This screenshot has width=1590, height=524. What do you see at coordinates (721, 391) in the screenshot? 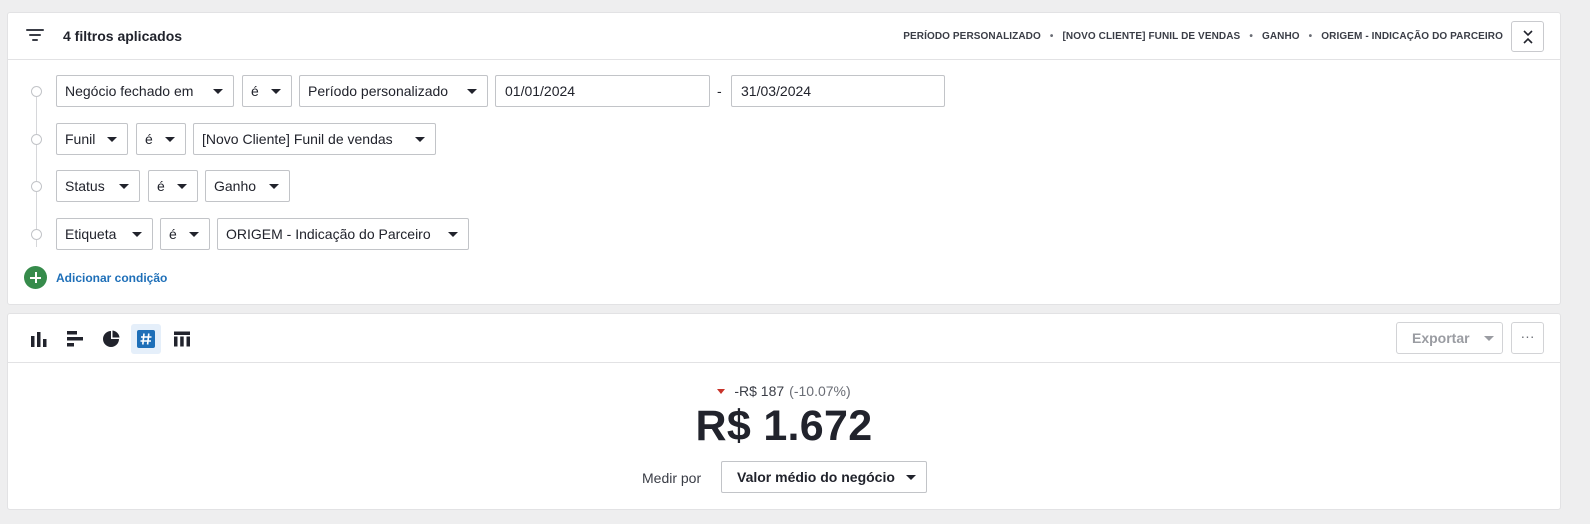
I see `arrow-down-icon` at bounding box center [721, 391].